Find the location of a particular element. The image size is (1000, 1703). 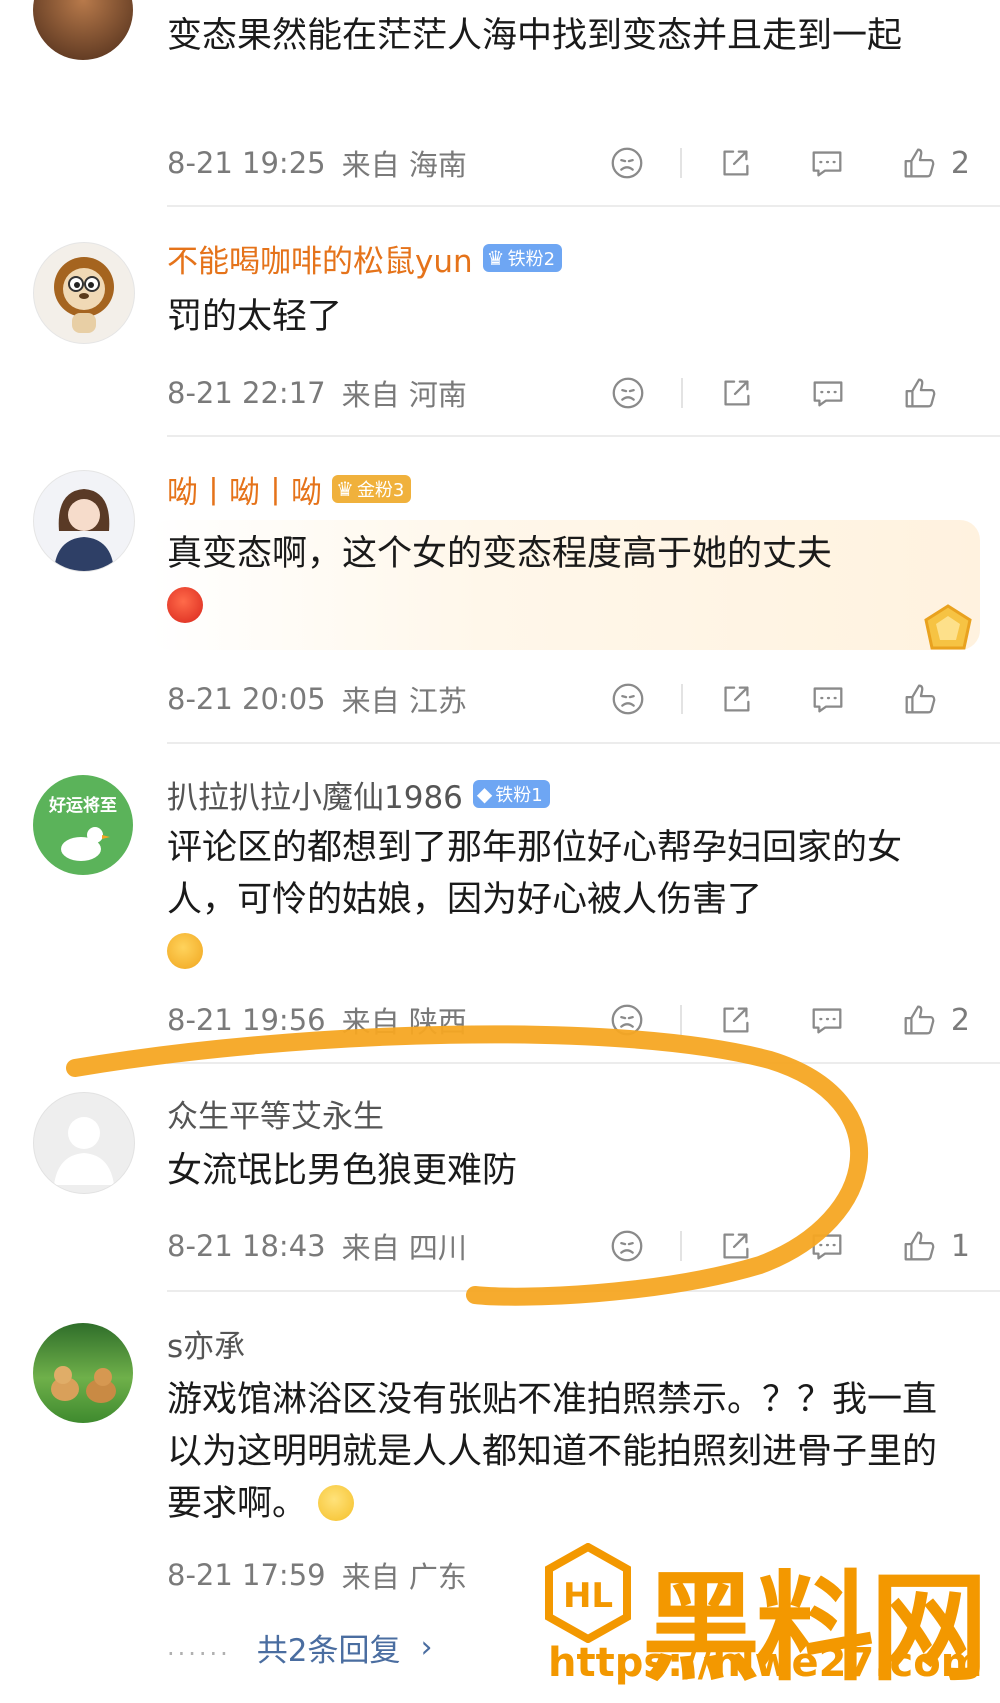

fan-badge: ♛ 铁粉2 is located at coordinates (522, 258).